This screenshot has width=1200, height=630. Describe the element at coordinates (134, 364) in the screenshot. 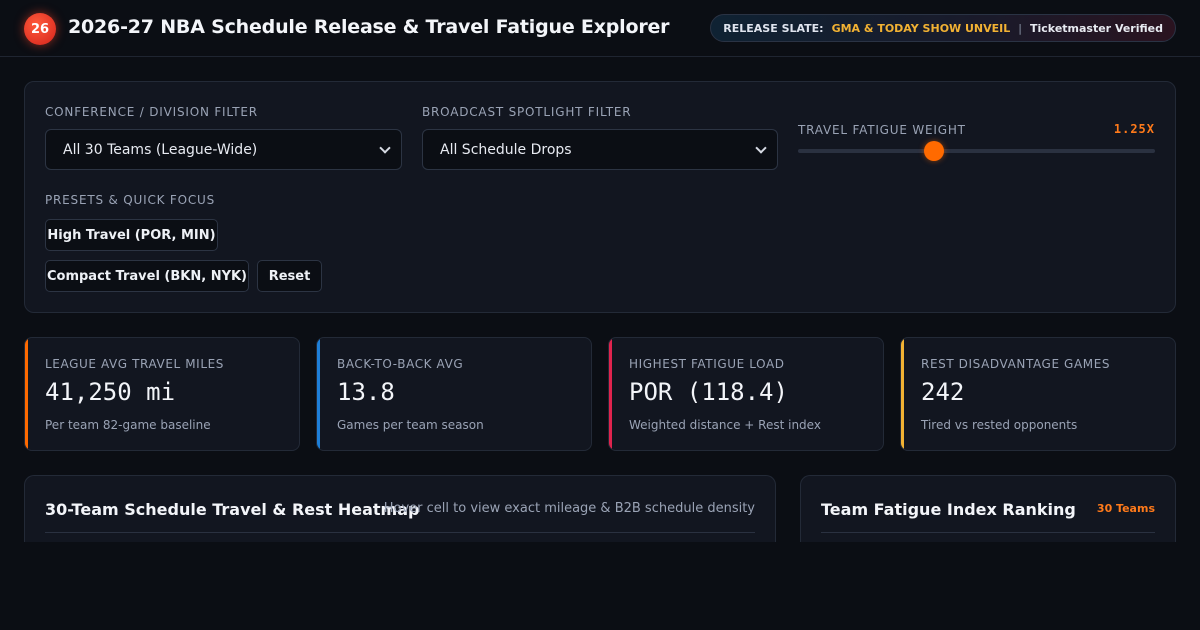

I see `kpi-label: LEAGUE AVG TRAVEL MILES` at that location.